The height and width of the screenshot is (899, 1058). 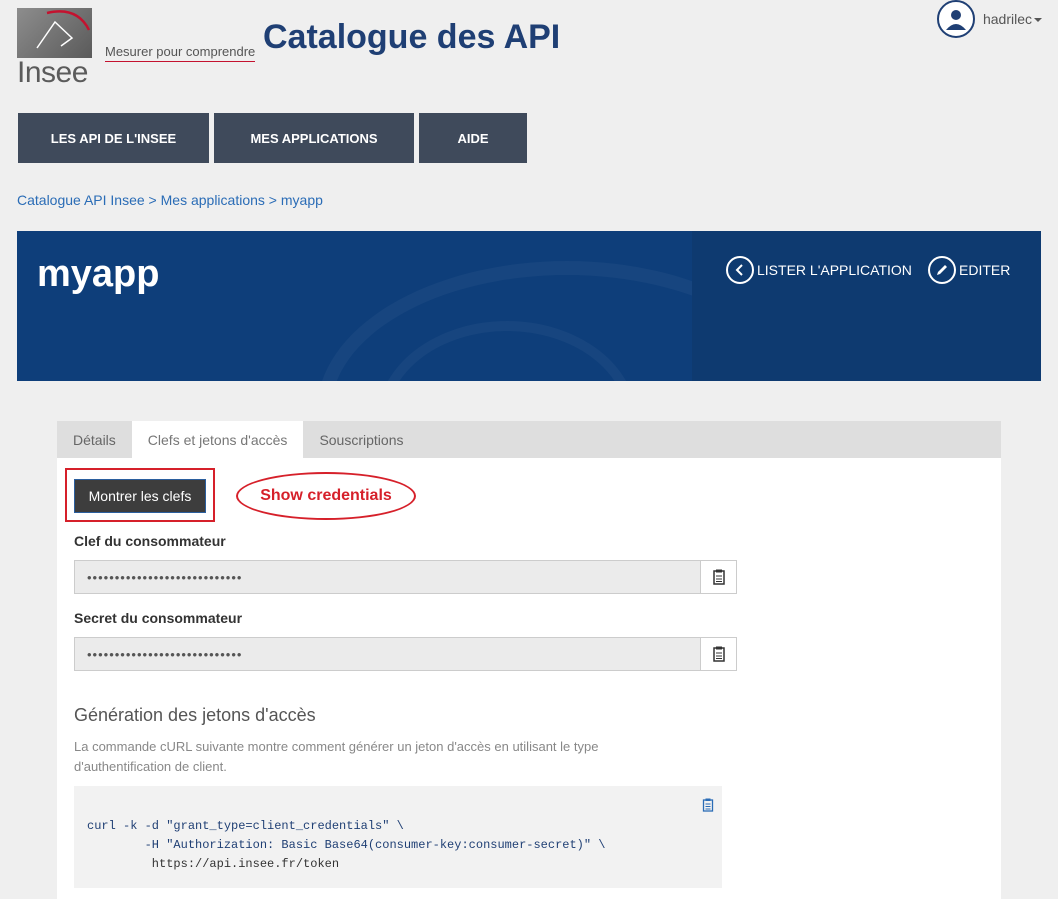 I want to click on banner-actions-panel, so click(x=866, y=306).